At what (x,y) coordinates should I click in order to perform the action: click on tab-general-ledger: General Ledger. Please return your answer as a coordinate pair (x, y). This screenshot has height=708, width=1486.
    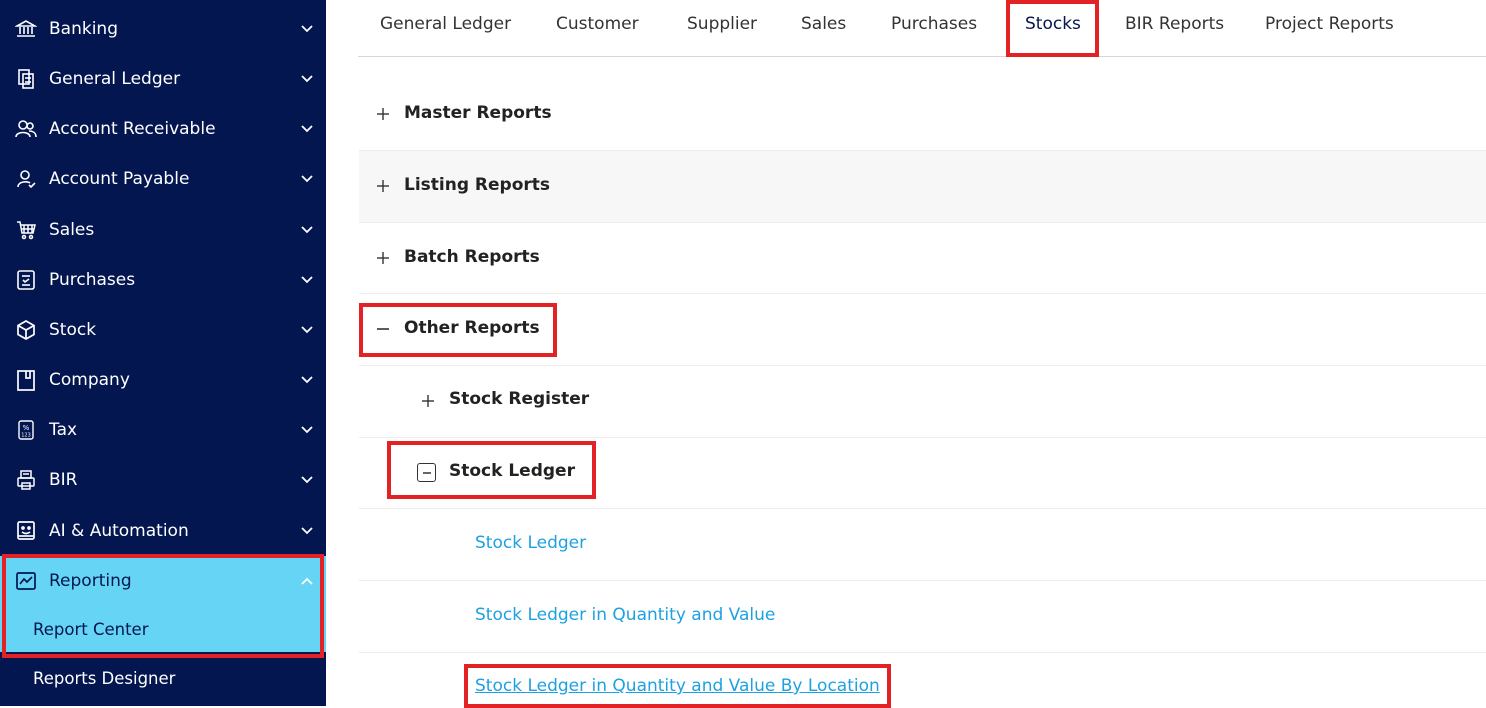
    Looking at the image, I should click on (445, 24).